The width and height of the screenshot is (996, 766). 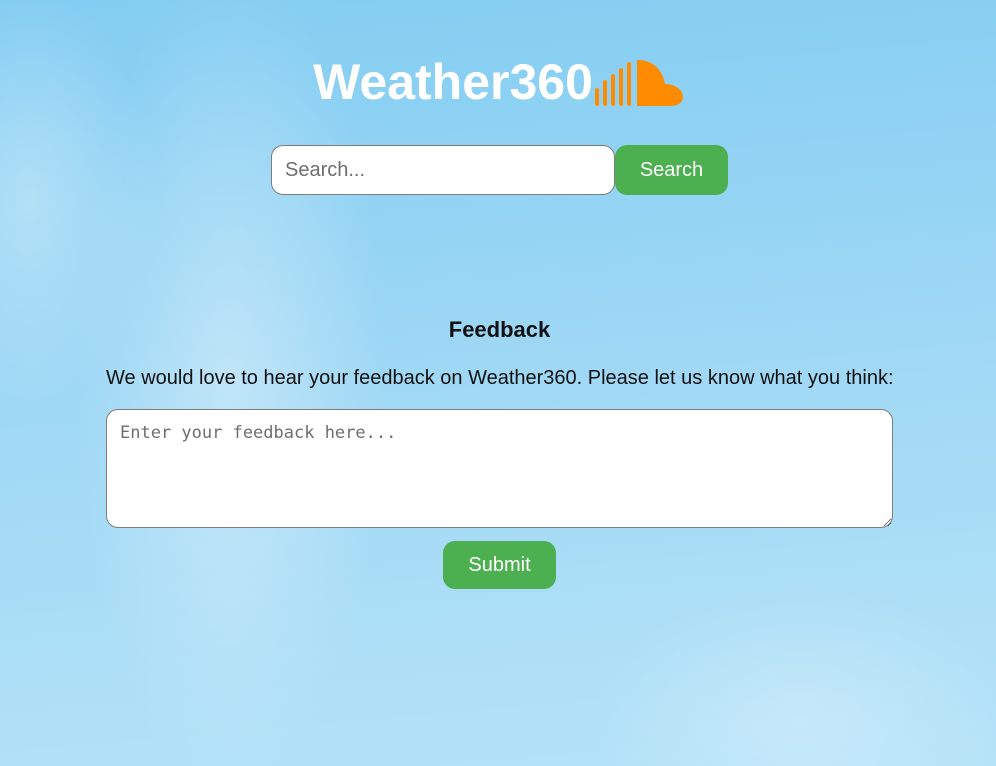 What do you see at coordinates (638, 83) in the screenshot?
I see `soundcloud-cloud-icon` at bounding box center [638, 83].